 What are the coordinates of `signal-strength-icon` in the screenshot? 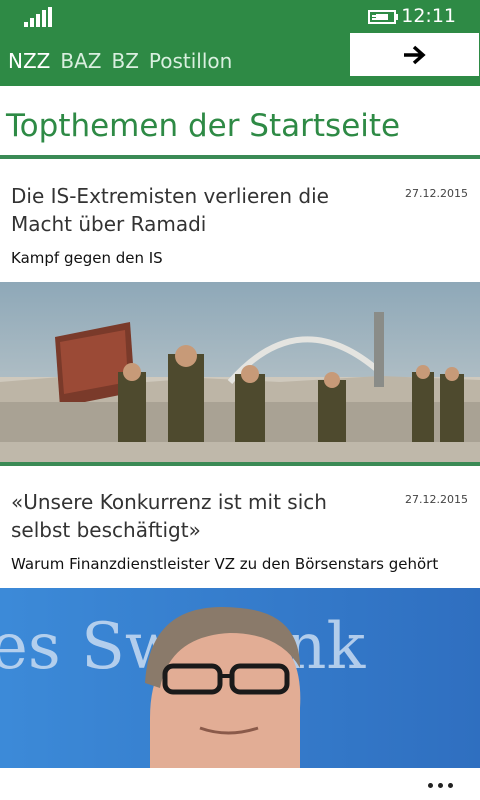 It's located at (39, 17).